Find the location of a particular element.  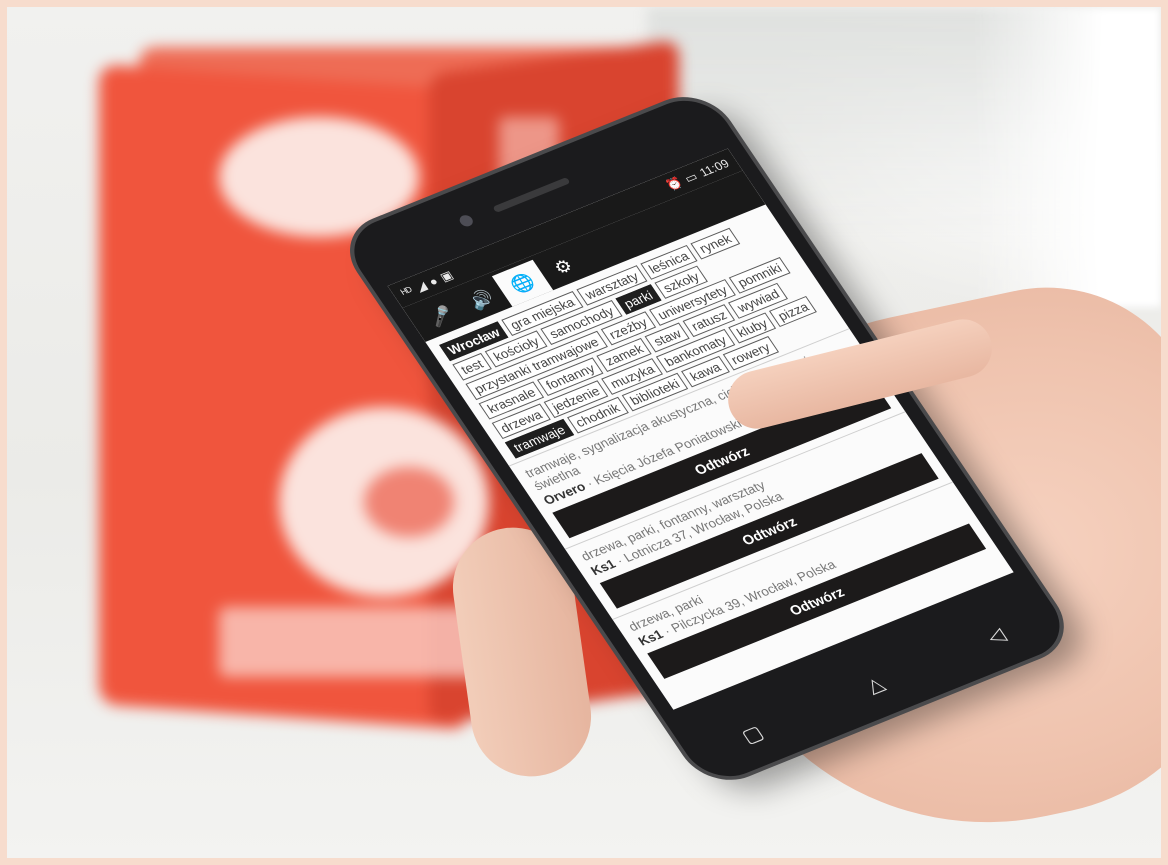

battery-icon: ▭ is located at coordinates (691, 177).